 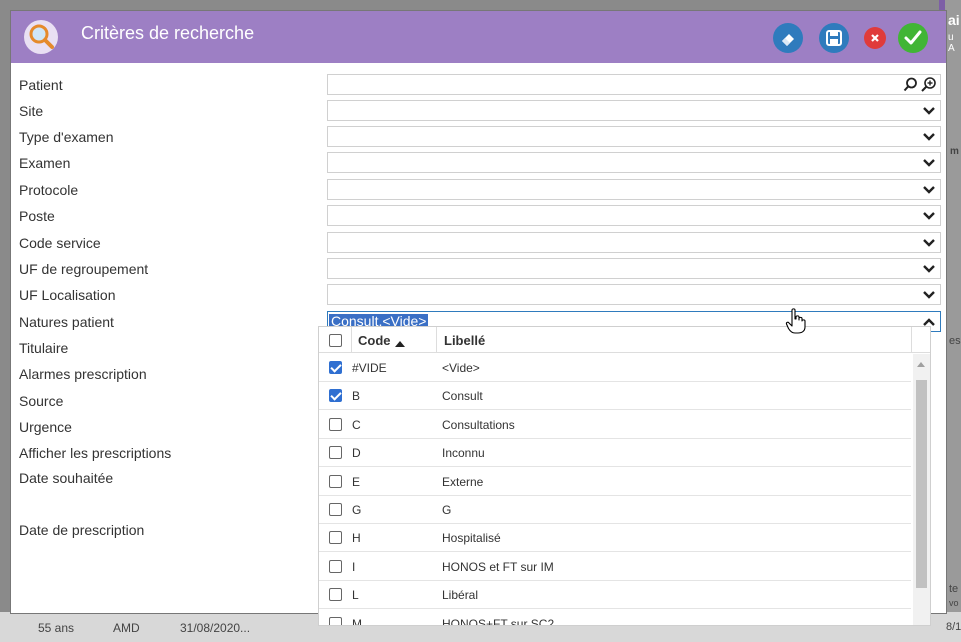 What do you see at coordinates (45, 163) in the screenshot?
I see `label-exam: Examen` at bounding box center [45, 163].